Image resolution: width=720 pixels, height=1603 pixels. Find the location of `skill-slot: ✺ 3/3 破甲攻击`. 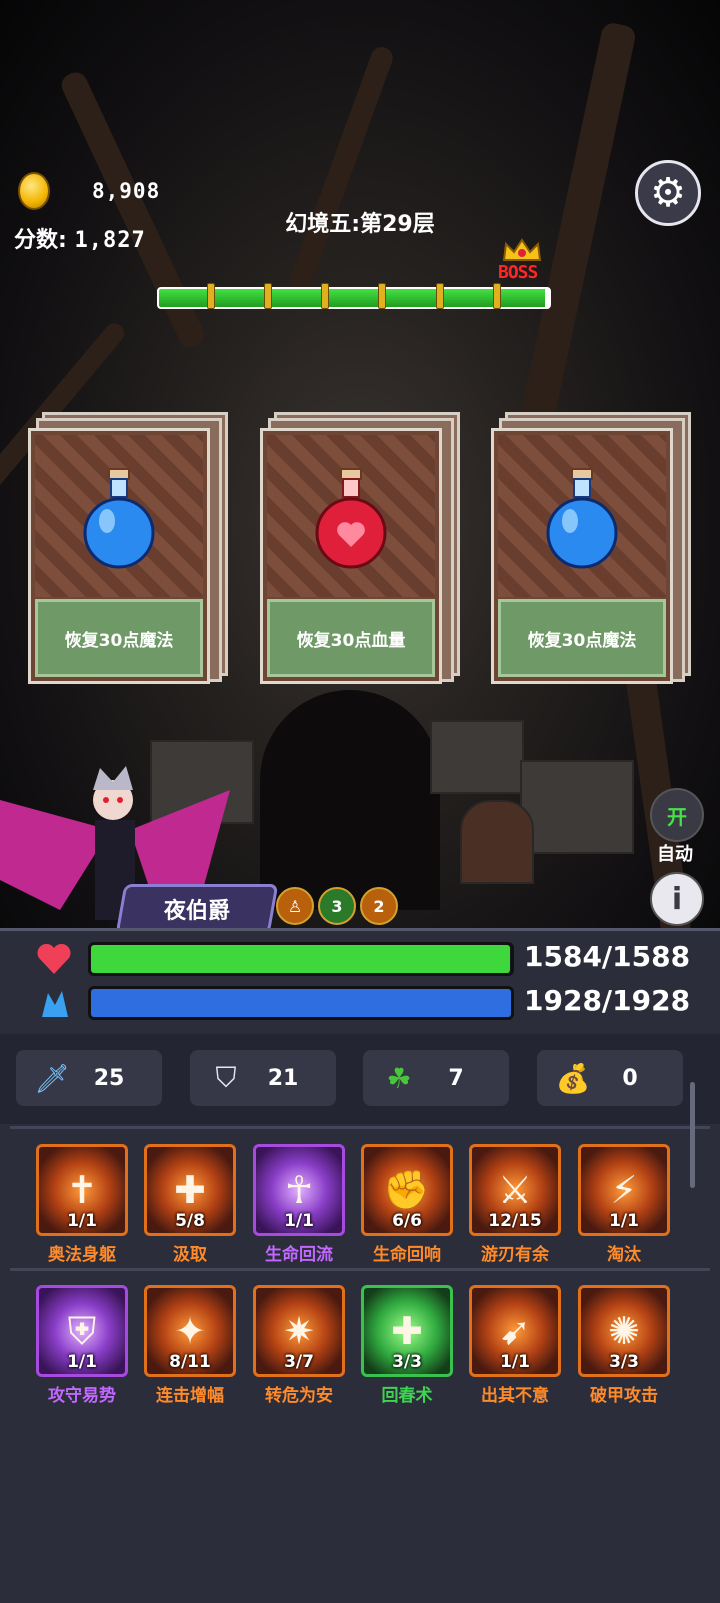

skill-slot: ✺ 3/3 破甲攻击 is located at coordinates (624, 1345).